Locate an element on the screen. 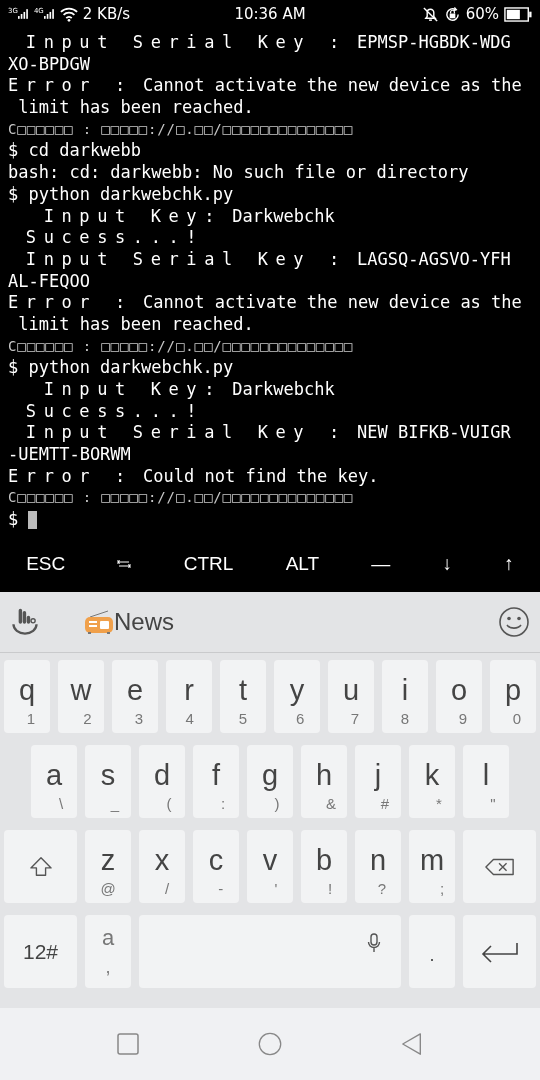 This screenshot has width=540, height=1080. terminal-text: Could not find the key. is located at coordinates (260, 476).